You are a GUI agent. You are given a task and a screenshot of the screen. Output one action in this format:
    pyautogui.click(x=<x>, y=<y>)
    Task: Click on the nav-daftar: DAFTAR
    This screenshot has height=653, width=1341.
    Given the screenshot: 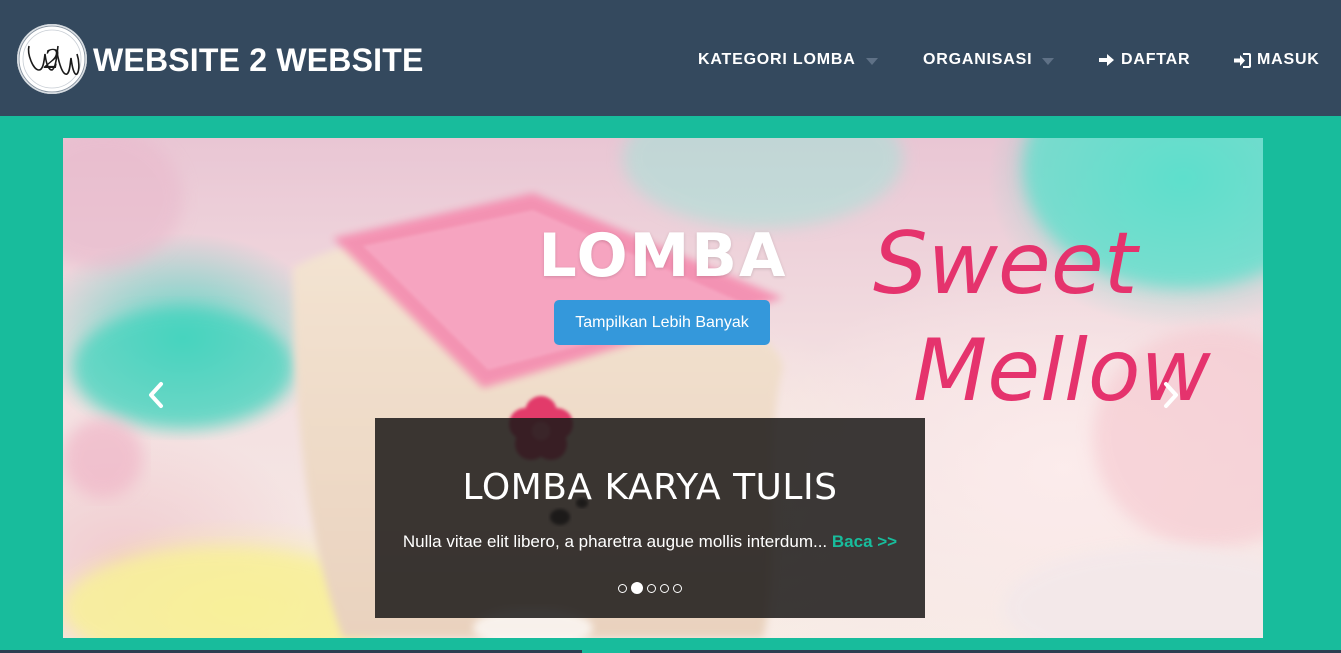 What is the action you would take?
    pyautogui.click(x=1144, y=60)
    